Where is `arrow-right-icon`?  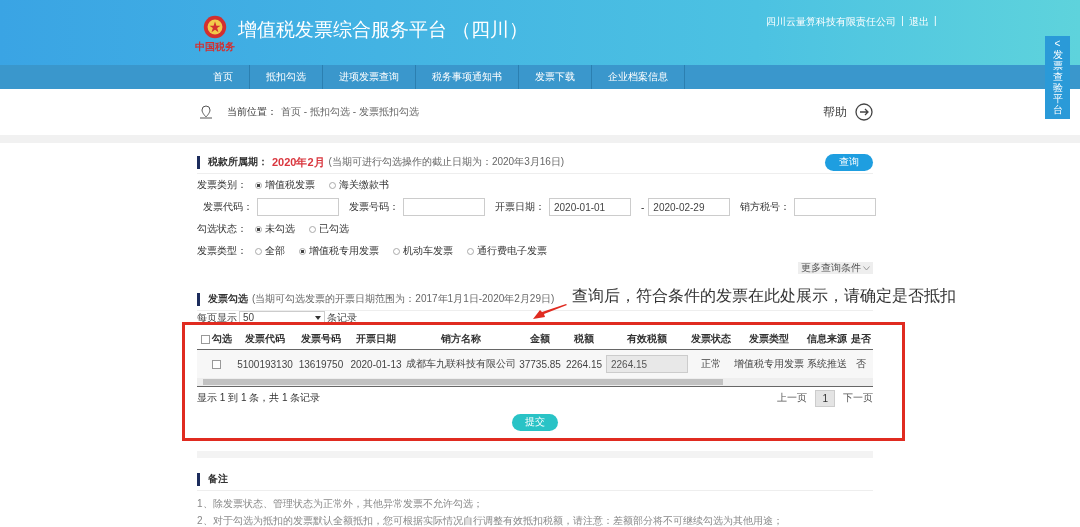
arrow-right-icon is located at coordinates (864, 112).